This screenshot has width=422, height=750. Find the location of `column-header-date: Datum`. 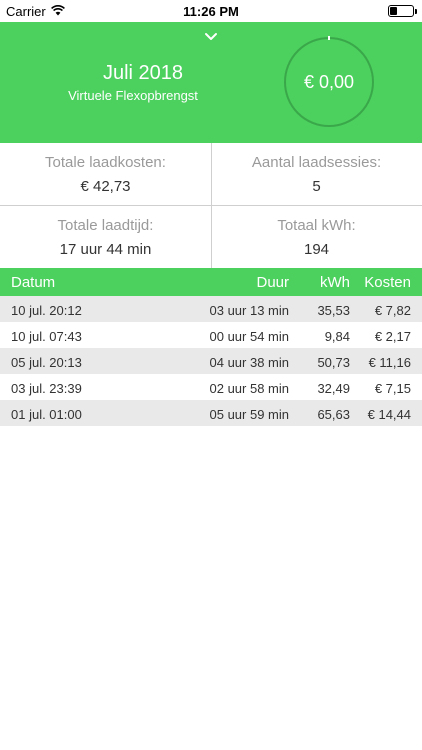

column-header-date: Datum is located at coordinates (33, 282).